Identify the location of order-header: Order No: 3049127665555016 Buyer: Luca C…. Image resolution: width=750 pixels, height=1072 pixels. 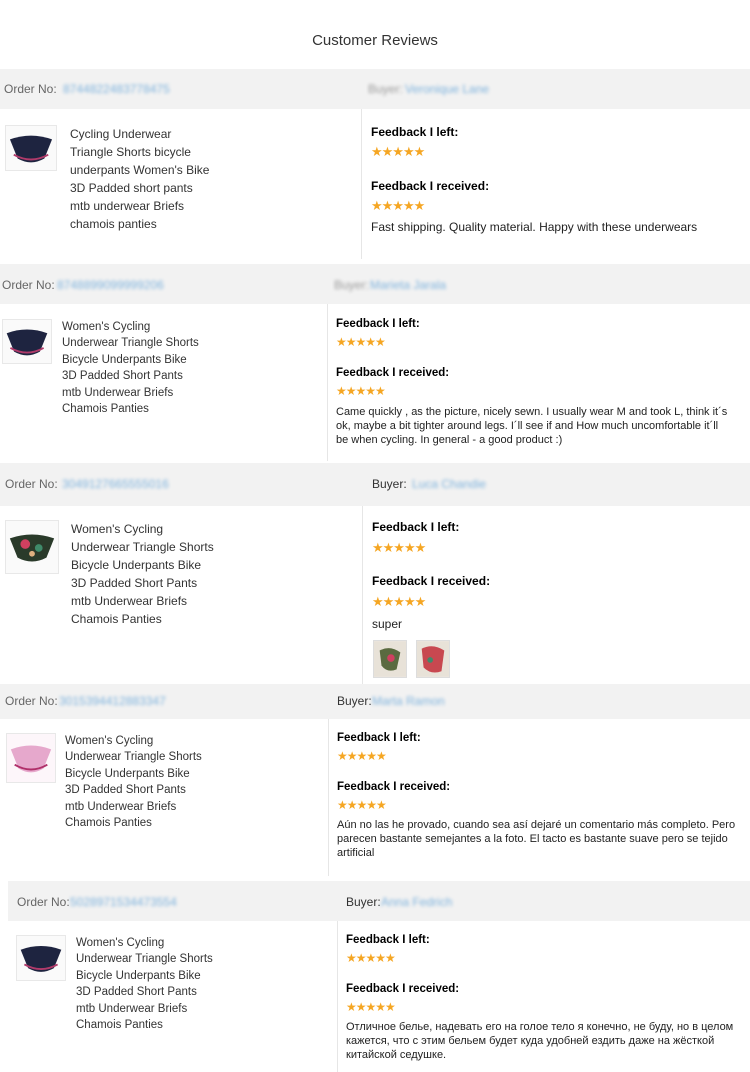
(375, 484).